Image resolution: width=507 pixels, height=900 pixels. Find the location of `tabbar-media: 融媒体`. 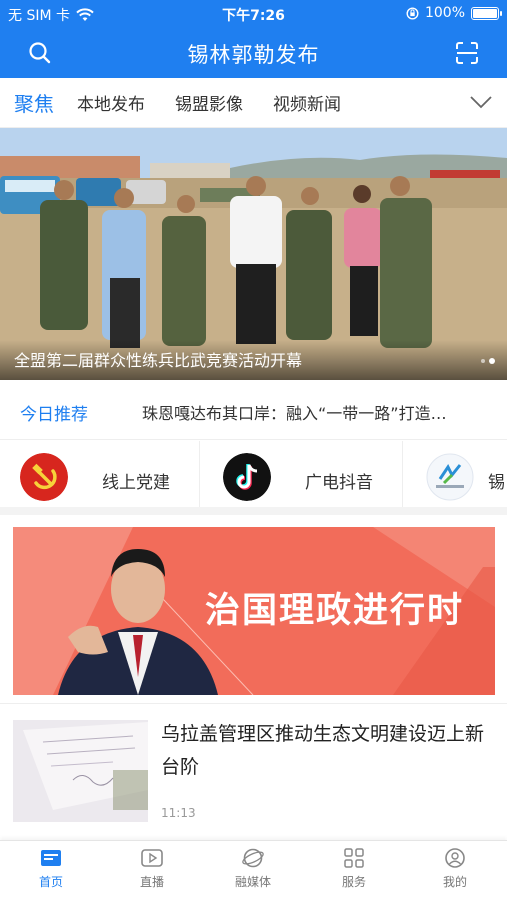

tabbar-media: 融媒体 is located at coordinates (253, 868).